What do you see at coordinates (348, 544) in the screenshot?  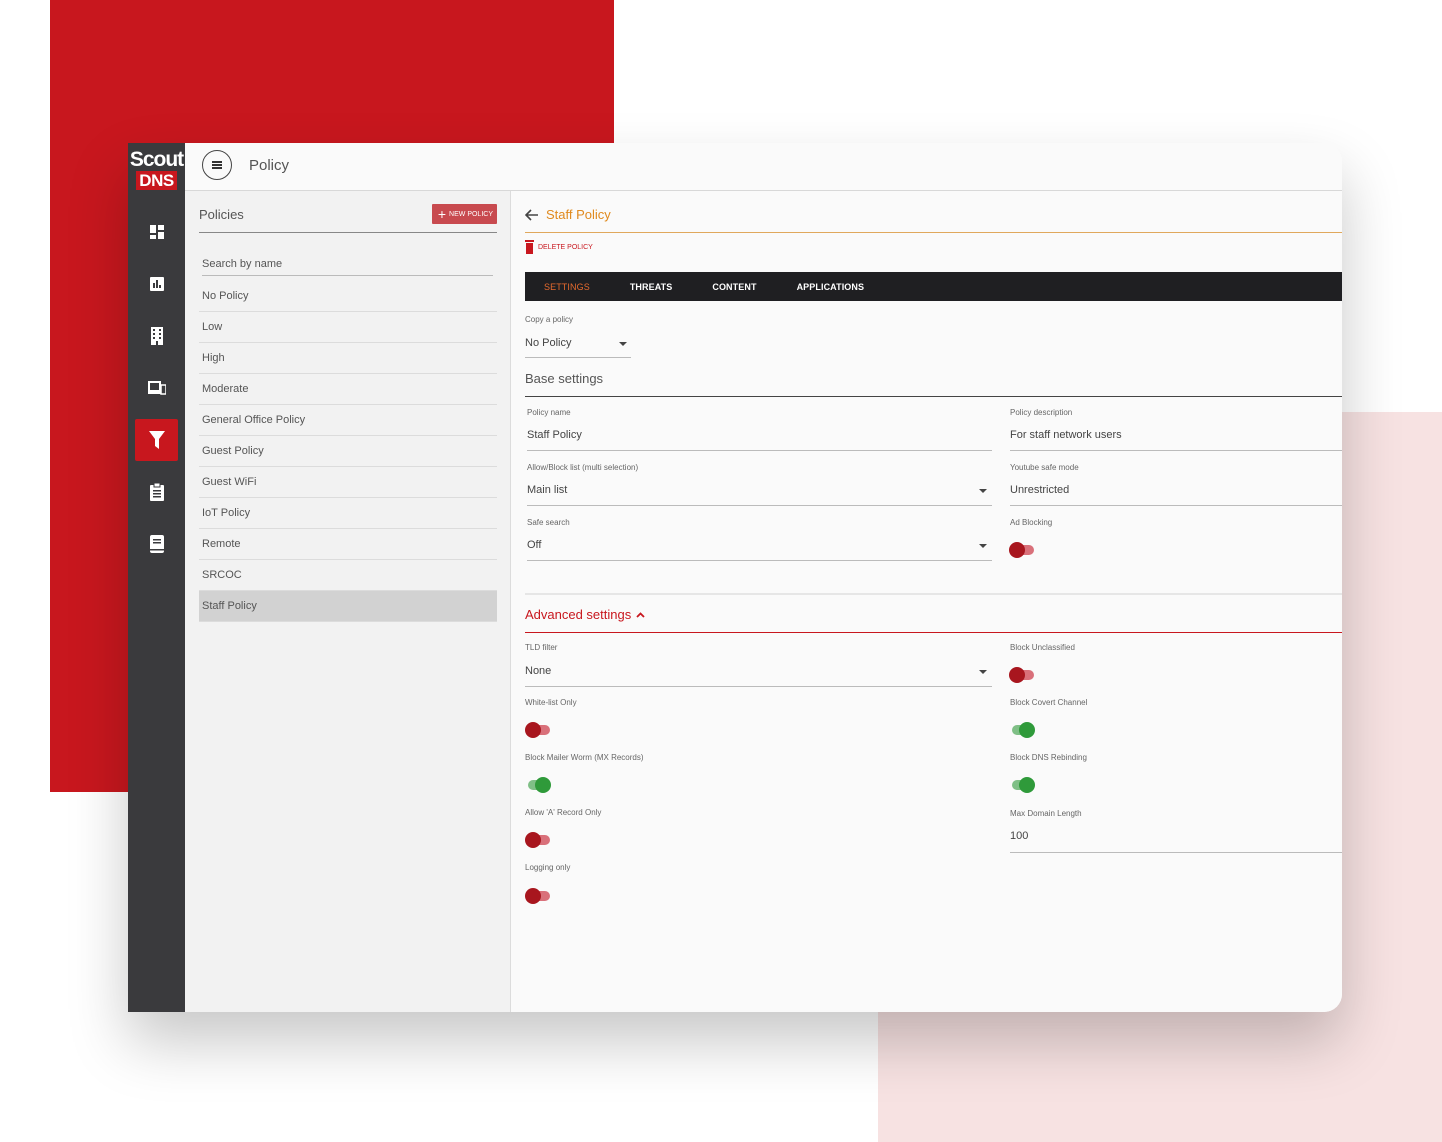 I see `policy-item-remote: Remote` at bounding box center [348, 544].